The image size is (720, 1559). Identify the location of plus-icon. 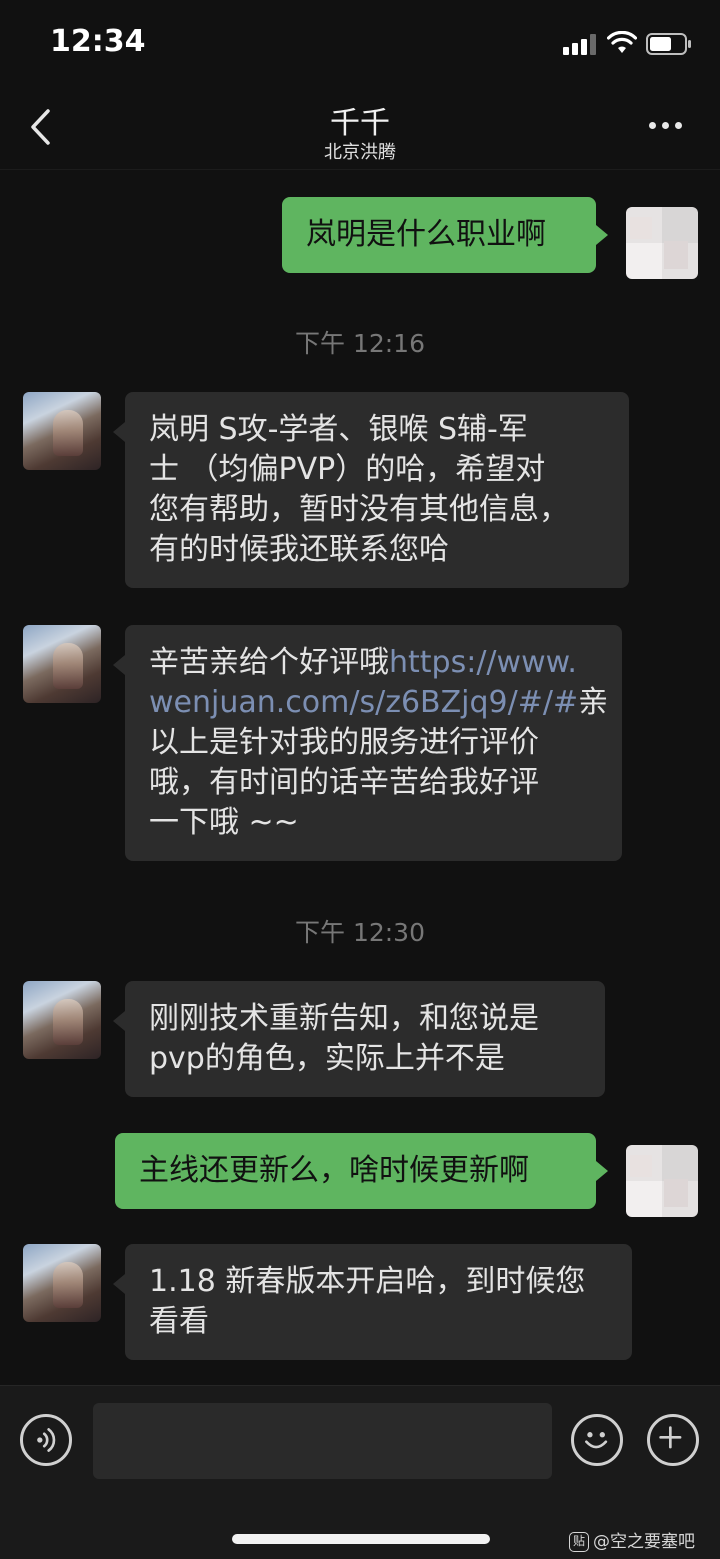
(673, 1440).